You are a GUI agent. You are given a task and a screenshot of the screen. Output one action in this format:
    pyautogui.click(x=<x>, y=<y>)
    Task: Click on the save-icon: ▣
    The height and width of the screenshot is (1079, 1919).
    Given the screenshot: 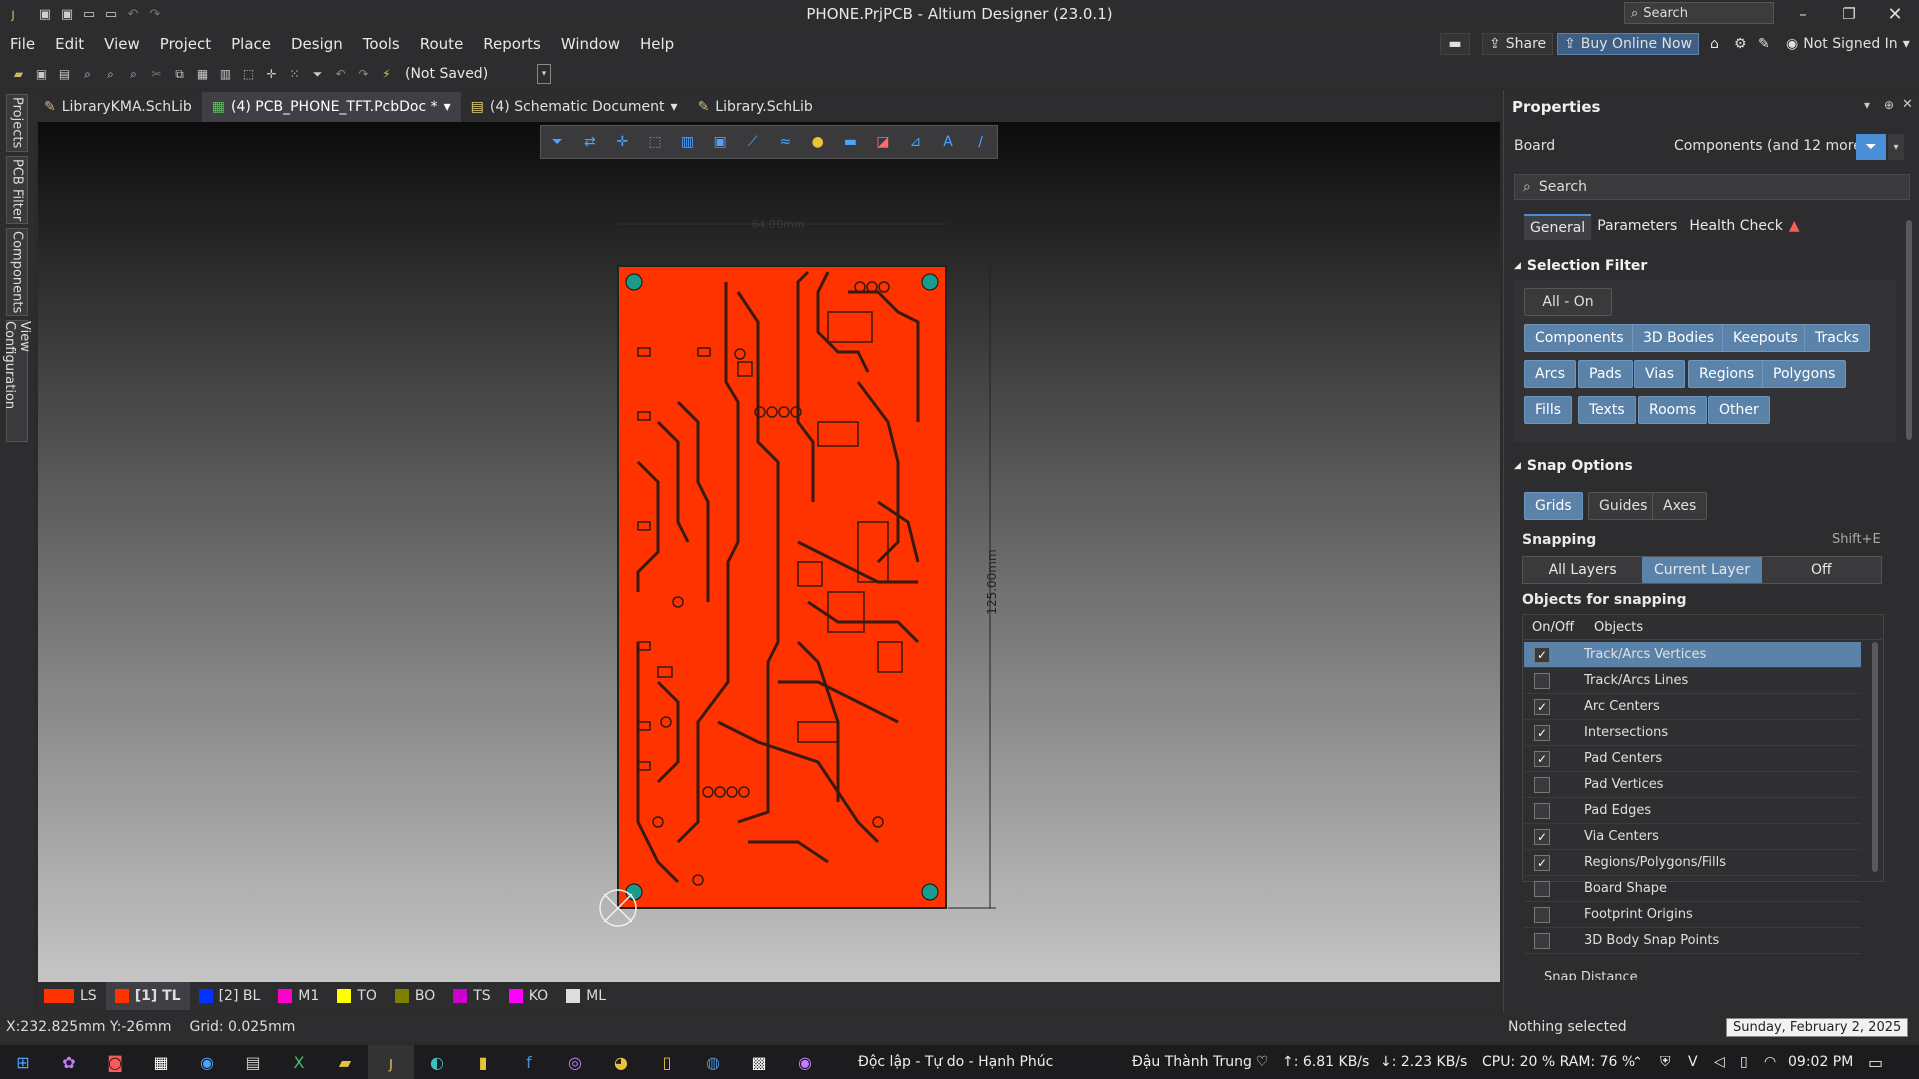 What is the action you would take?
    pyautogui.click(x=41, y=74)
    